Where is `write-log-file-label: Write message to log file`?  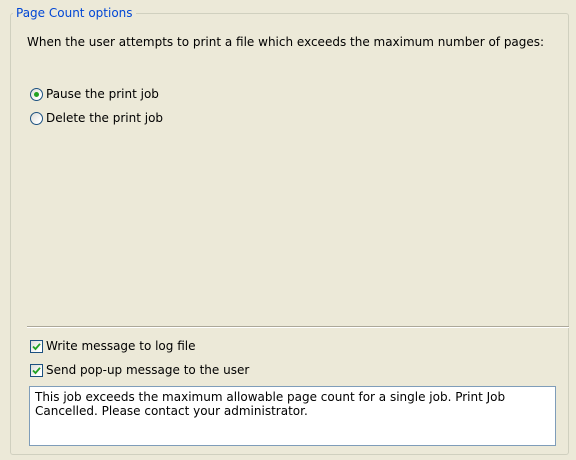
write-log-file-label: Write message to log file is located at coordinates (121, 346).